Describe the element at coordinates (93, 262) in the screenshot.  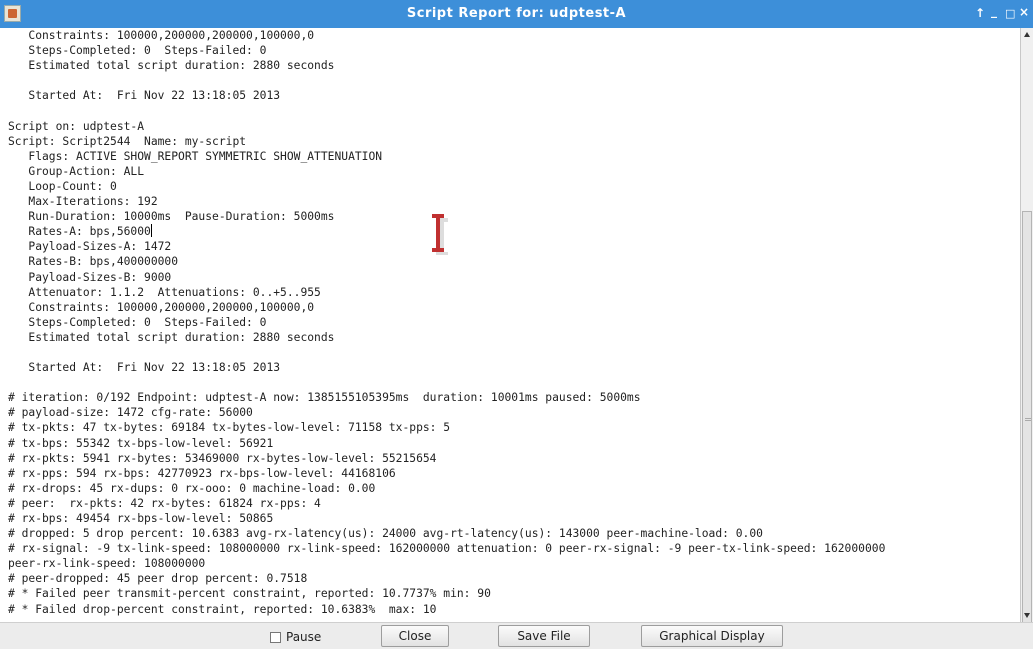
I see `report-line: Rates-B: bps,400000000` at that location.